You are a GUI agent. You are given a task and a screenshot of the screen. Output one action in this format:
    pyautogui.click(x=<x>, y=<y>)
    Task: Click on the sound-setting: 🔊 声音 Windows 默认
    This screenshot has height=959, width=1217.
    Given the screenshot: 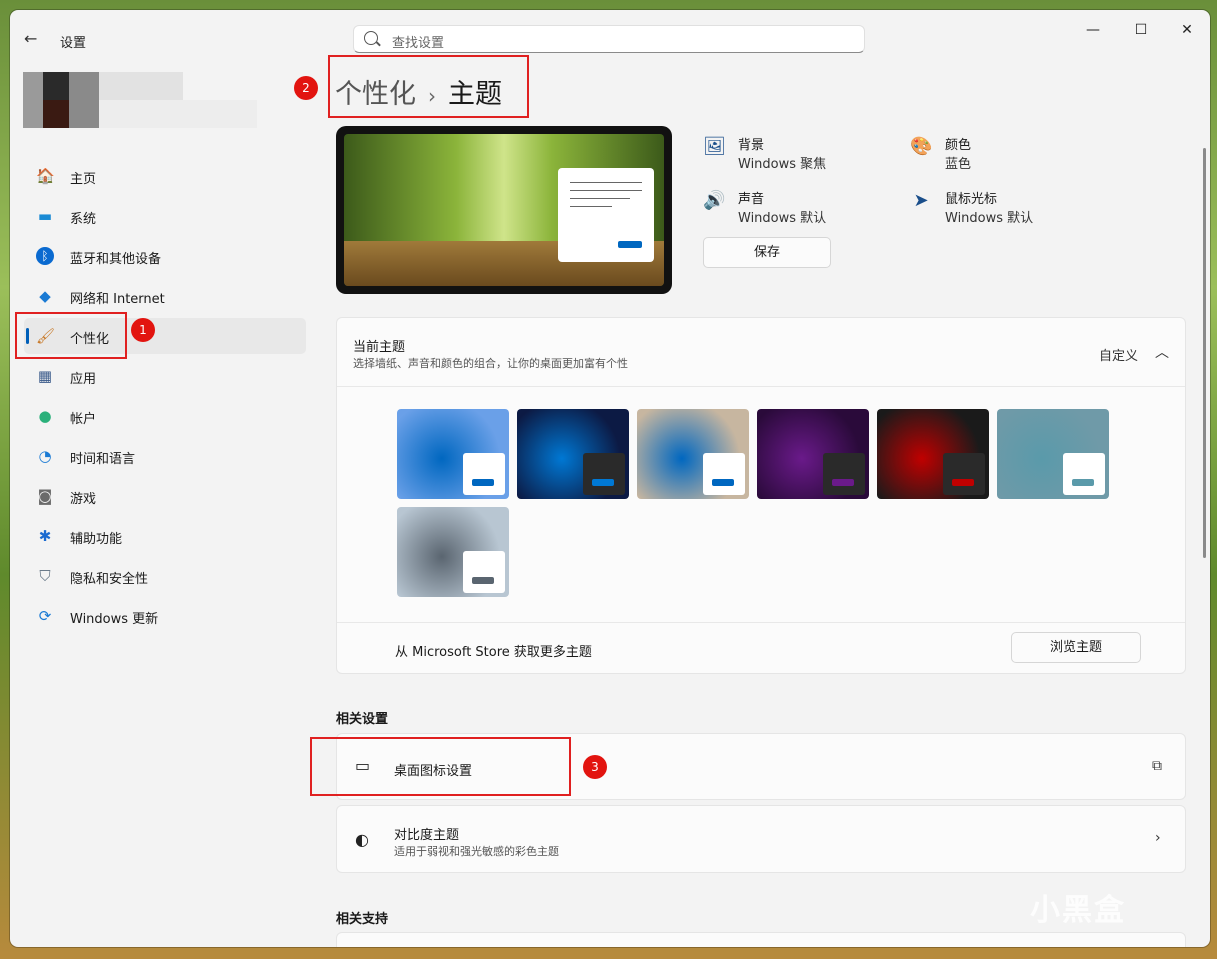 What is the action you would take?
    pyautogui.click(x=793, y=208)
    